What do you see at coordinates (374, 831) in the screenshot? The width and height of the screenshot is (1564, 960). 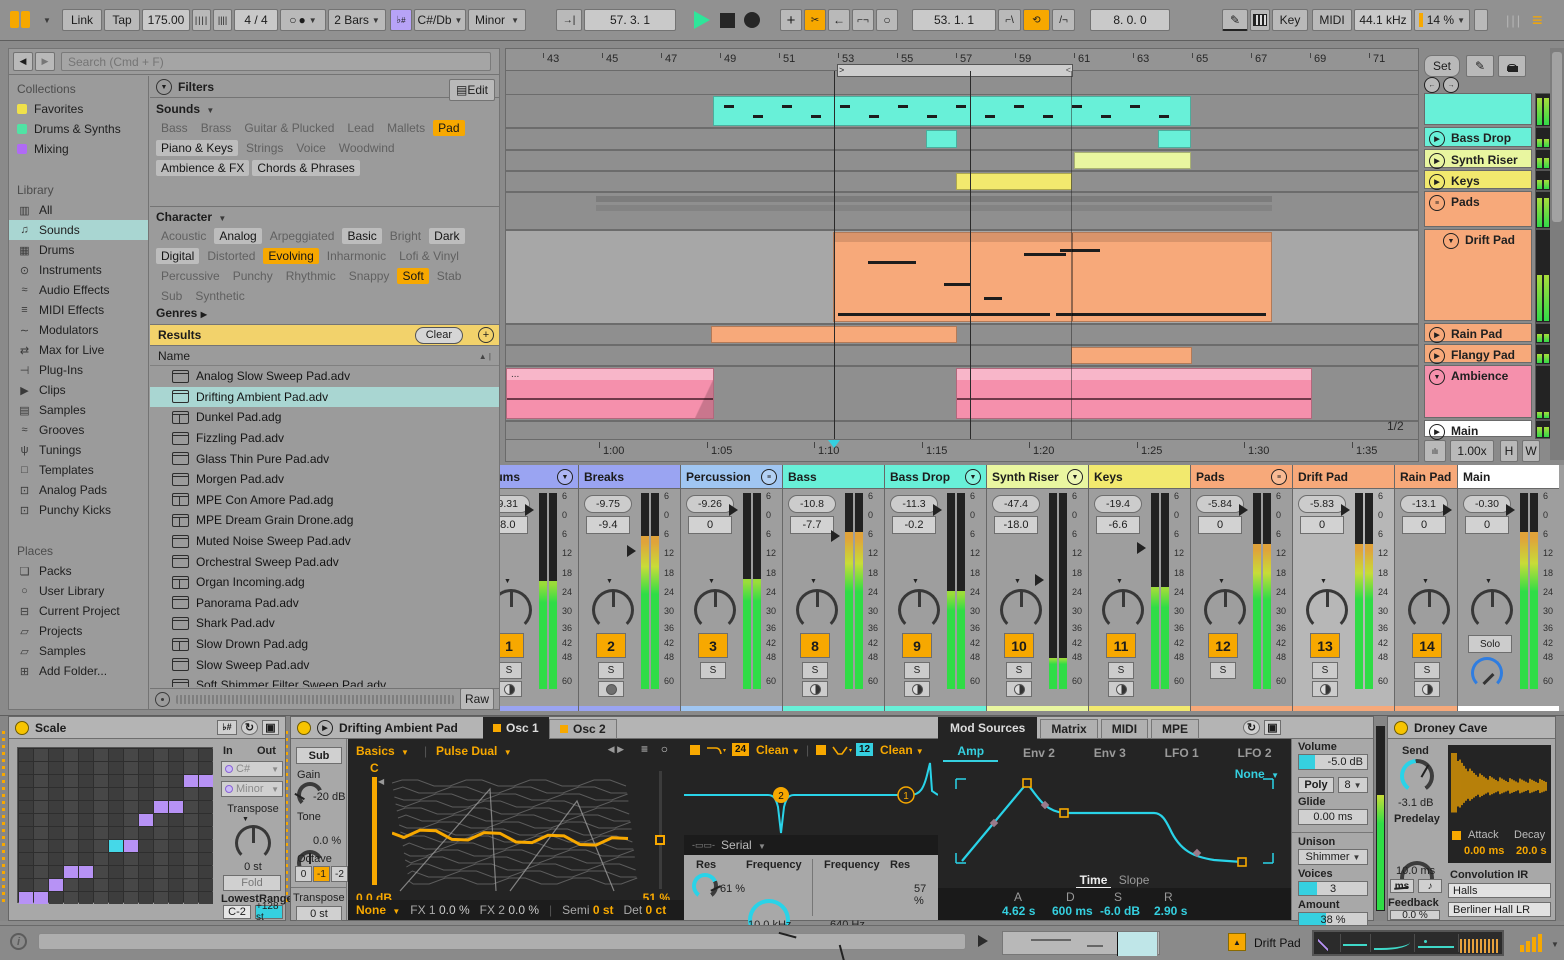 I see `wt-level-slider` at bounding box center [374, 831].